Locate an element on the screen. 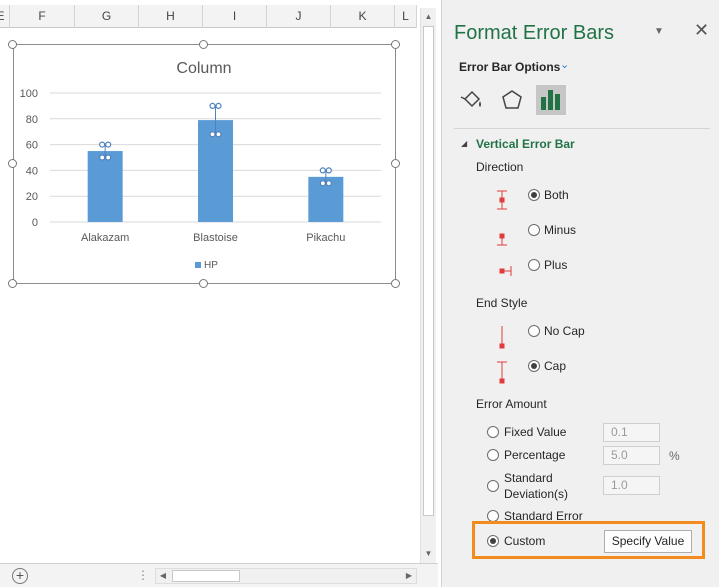 The height and width of the screenshot is (587, 719). column-header-i: I is located at coordinates (235, 16).